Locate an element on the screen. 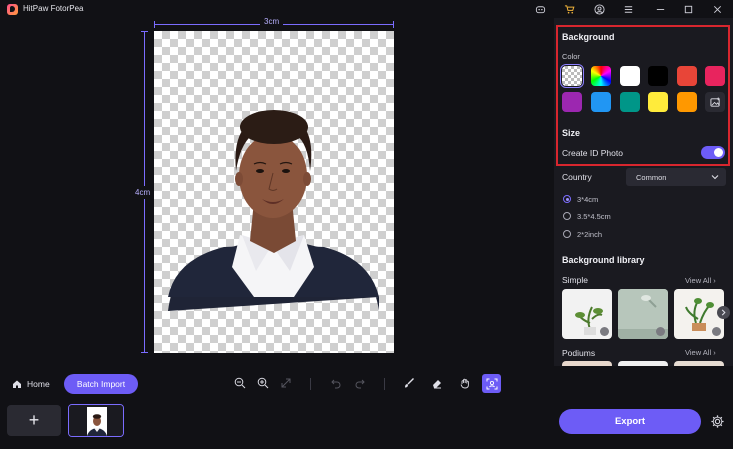 The width and height of the screenshot is (733, 449). background-highlight-box is located at coordinates (643, 95).